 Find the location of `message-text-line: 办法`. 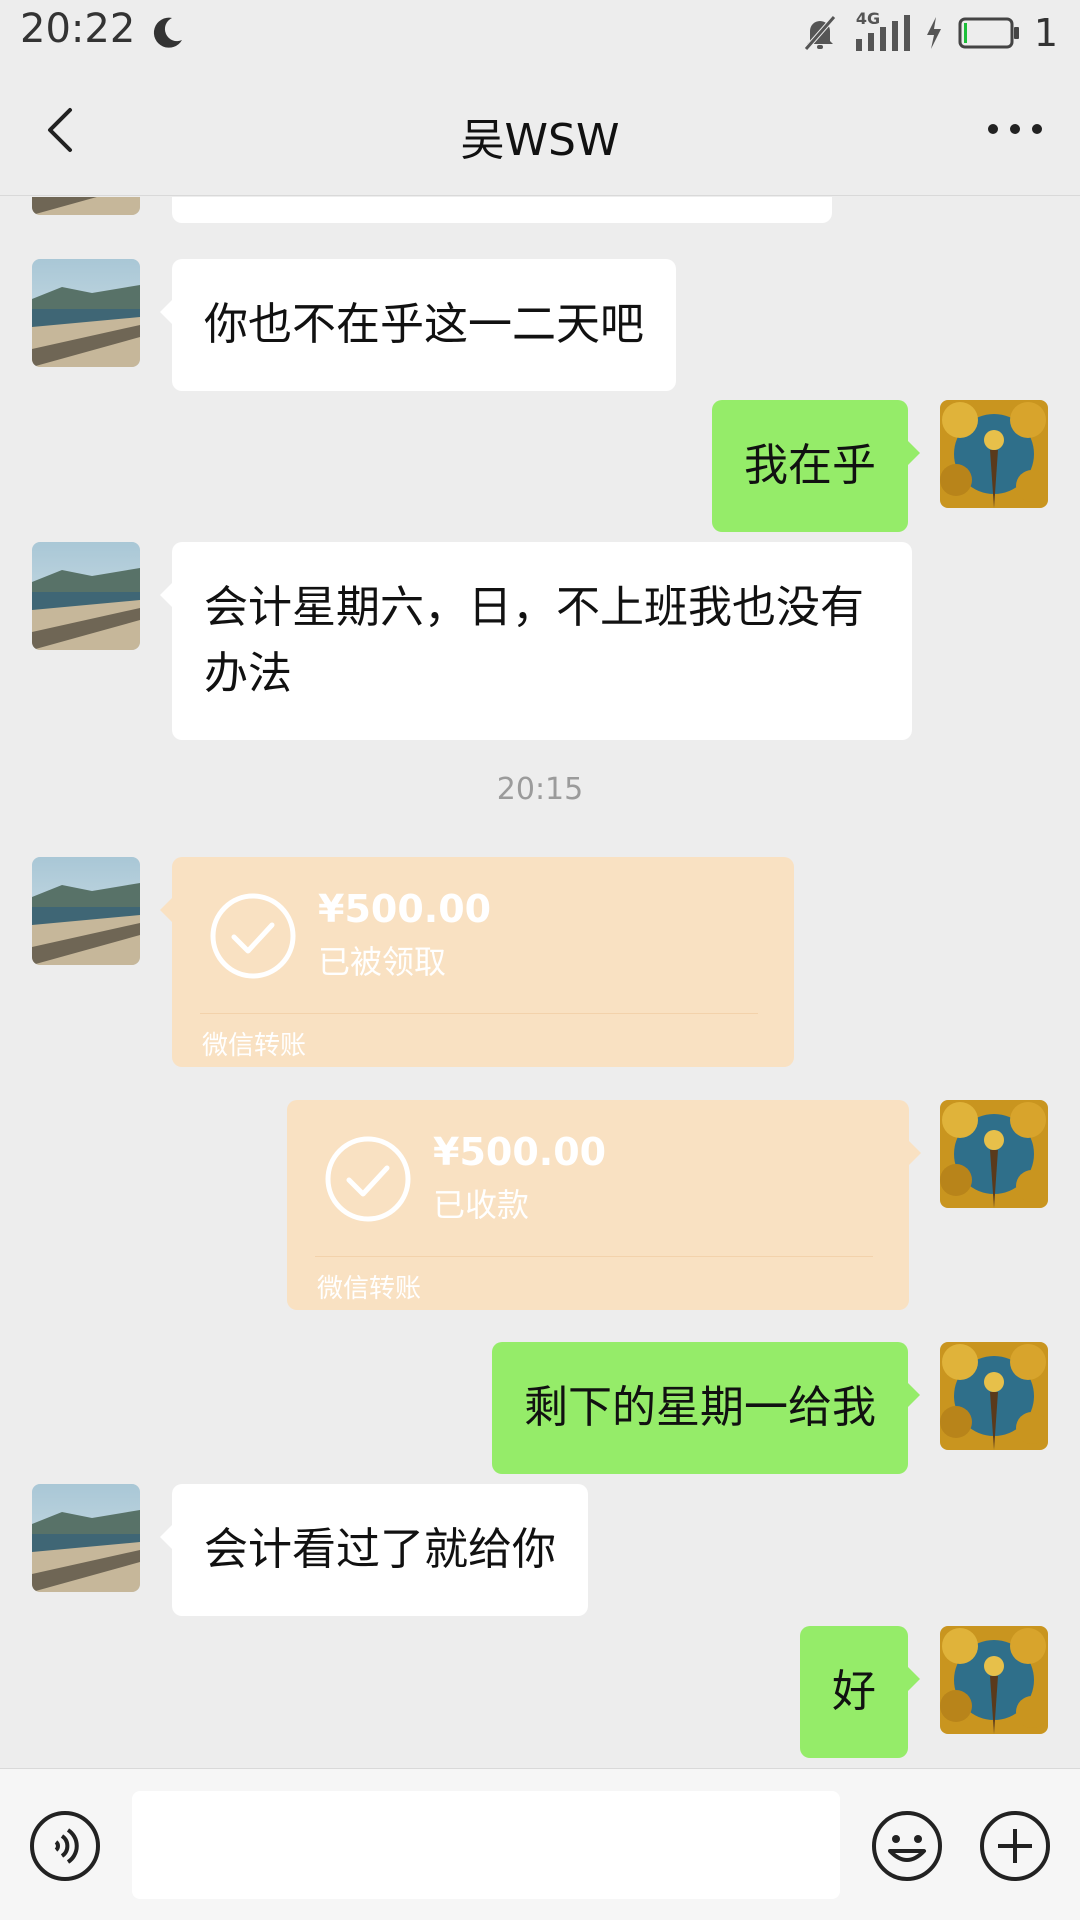

message-text-line: 办法 is located at coordinates (248, 673).